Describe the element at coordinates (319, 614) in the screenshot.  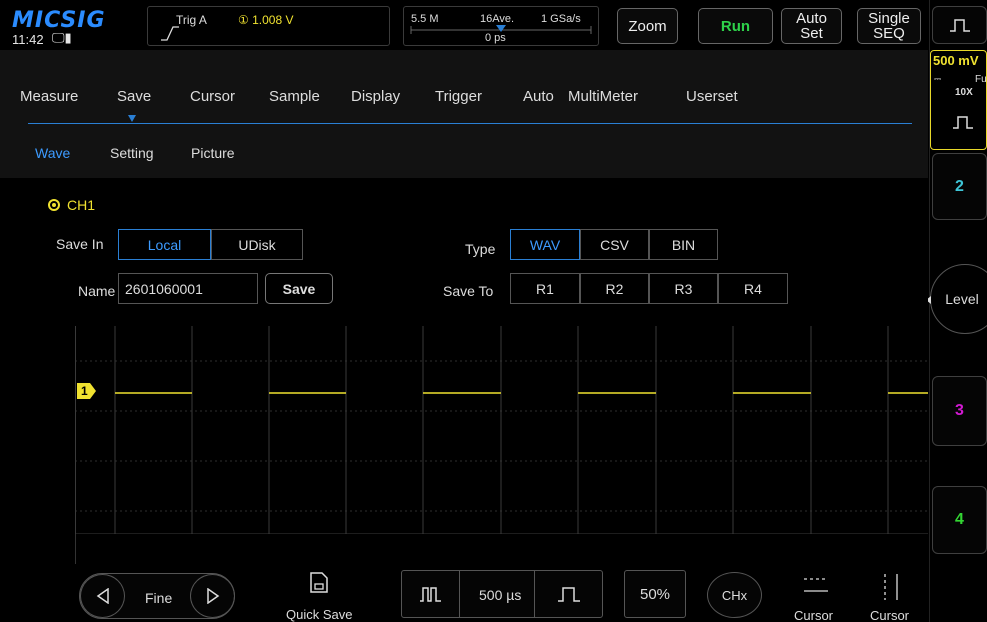
I see `quick-save-label: Quick Save` at that location.